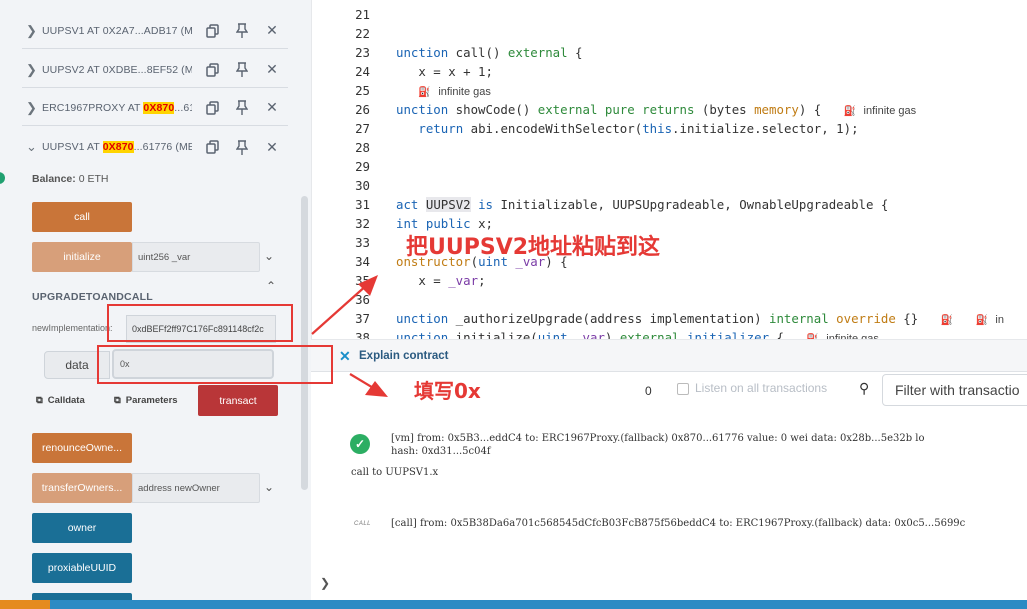 Image resolution: width=1027 pixels, height=609 pixels. I want to click on balance: Balance: 0 ETH, so click(70, 179).